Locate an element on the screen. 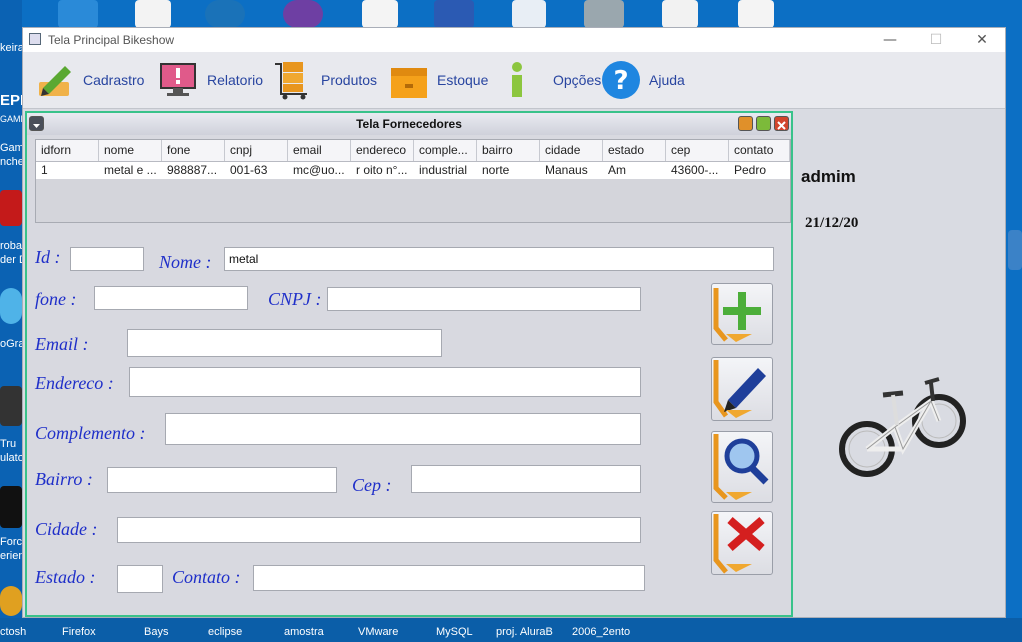  search-button is located at coordinates (742, 467).